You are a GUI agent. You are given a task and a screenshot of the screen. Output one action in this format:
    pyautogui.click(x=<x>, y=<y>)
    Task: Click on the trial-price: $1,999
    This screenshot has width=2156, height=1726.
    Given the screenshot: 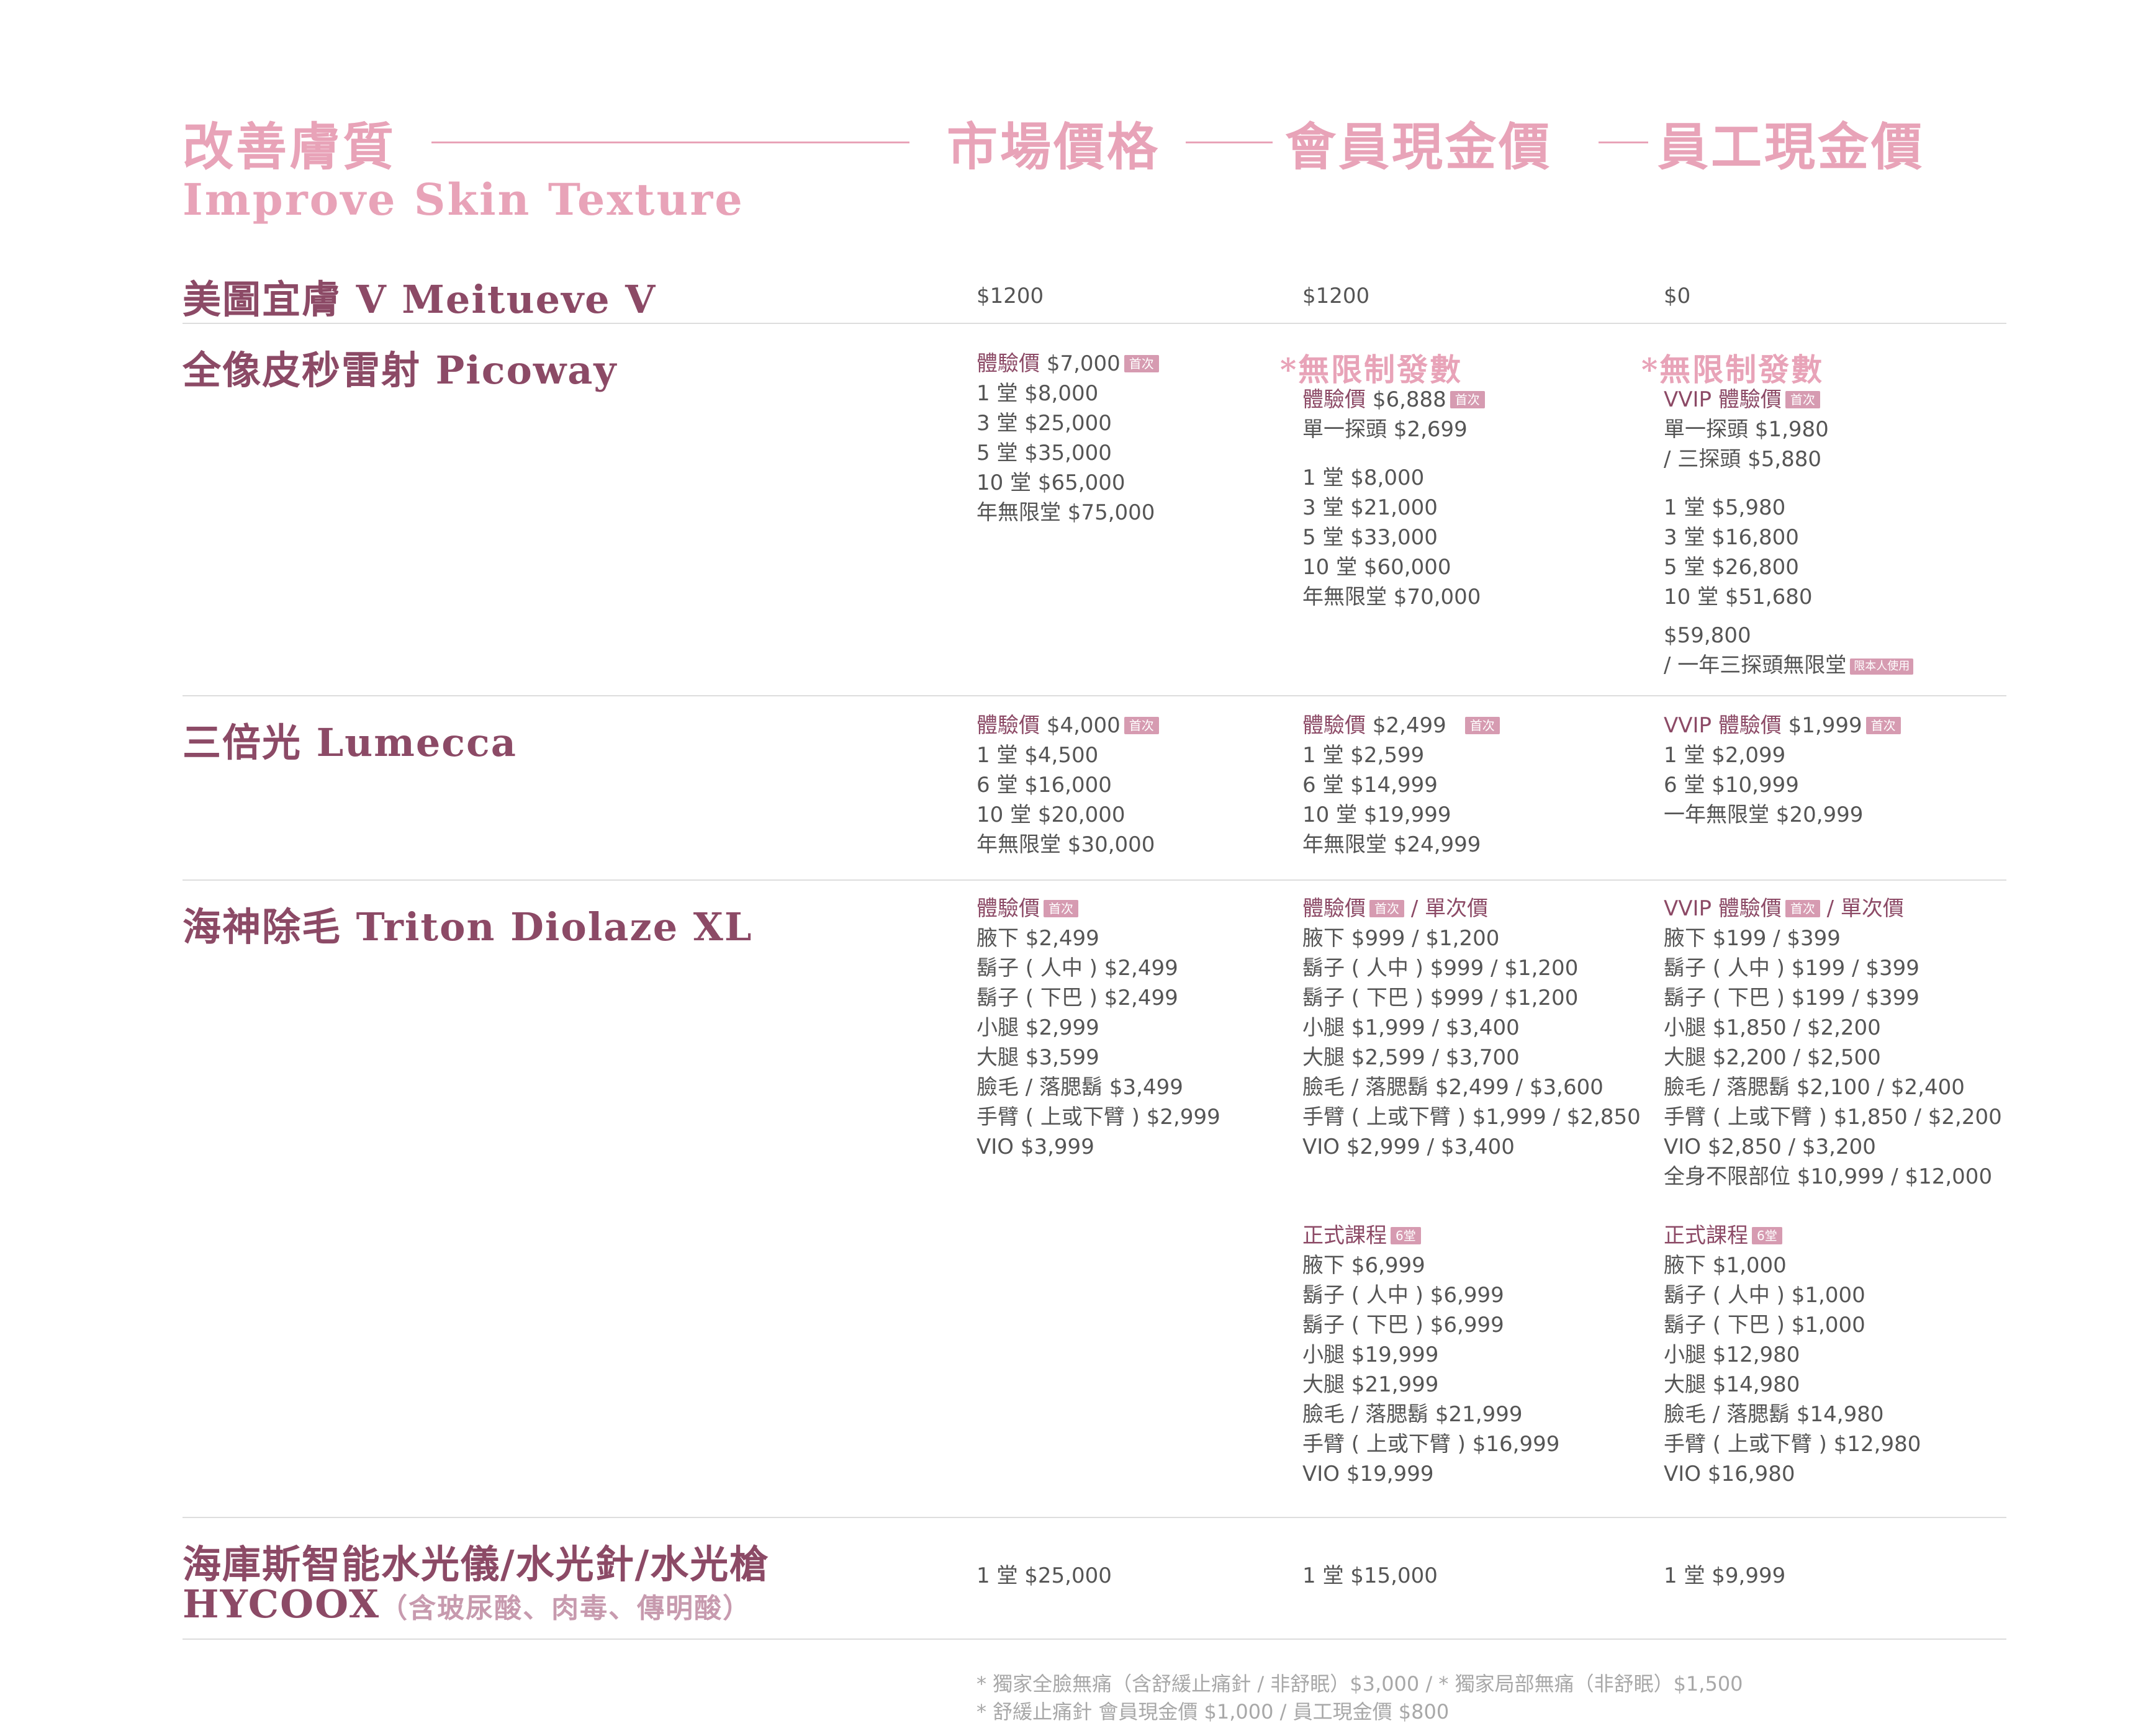 What is the action you would take?
    pyautogui.click(x=1825, y=725)
    